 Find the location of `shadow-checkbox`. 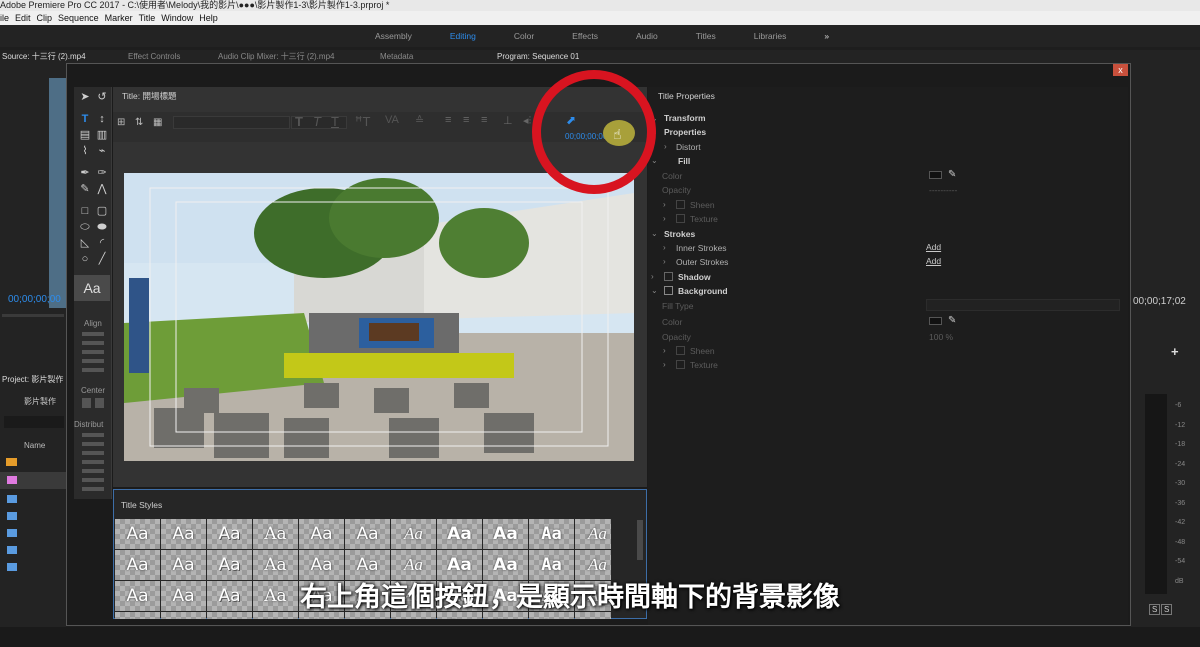

shadow-checkbox is located at coordinates (668, 276).